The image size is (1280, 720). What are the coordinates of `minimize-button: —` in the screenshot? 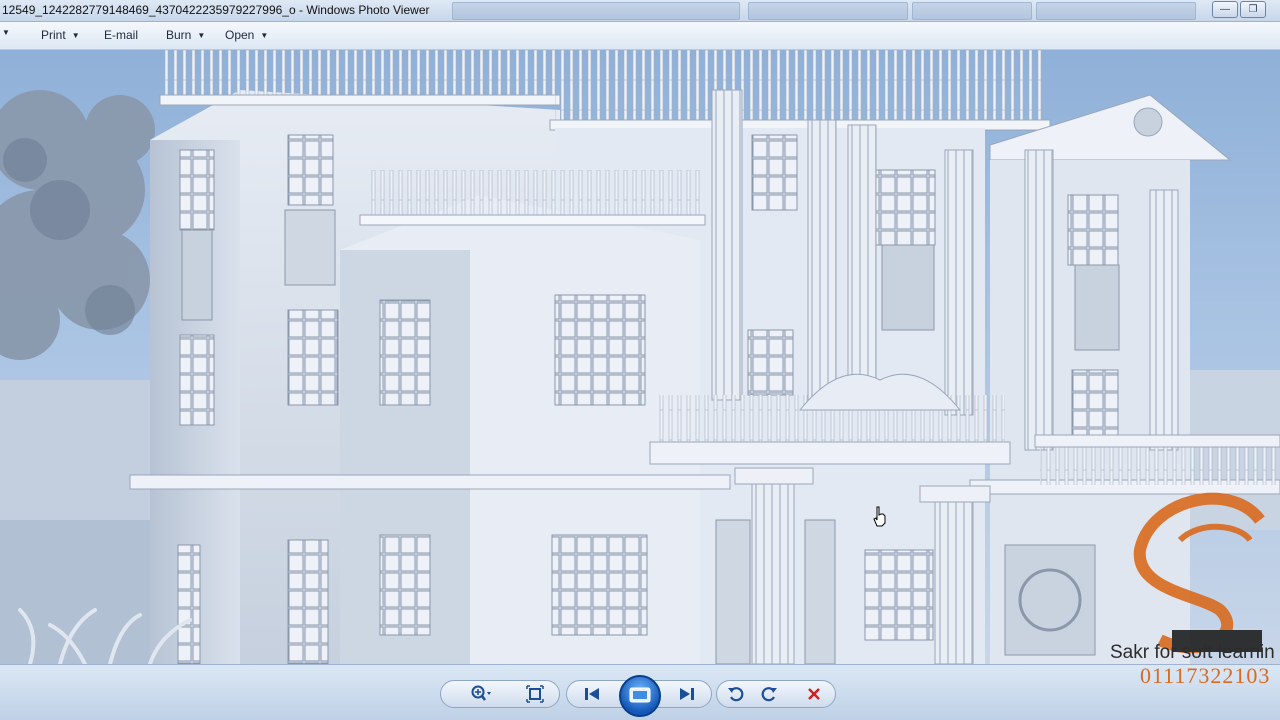 It's located at (1225, 9).